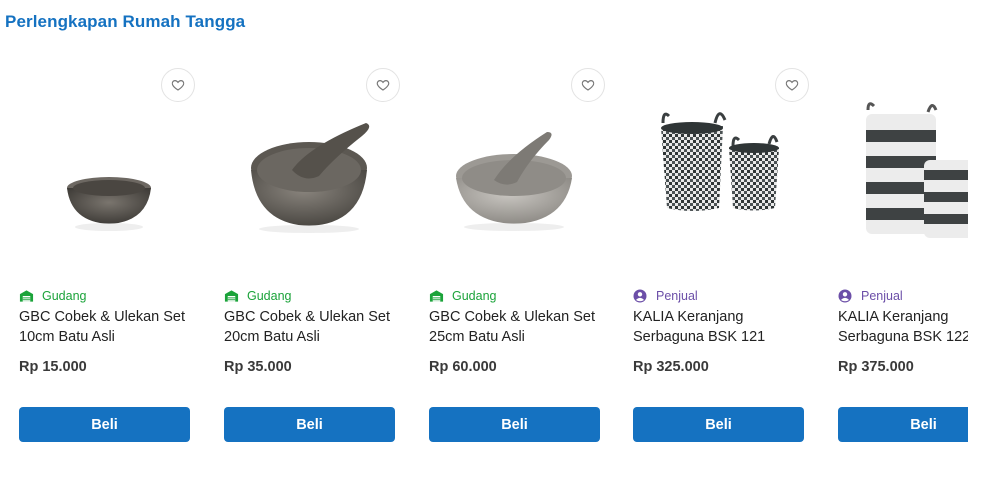 The height and width of the screenshot is (478, 987). I want to click on knitted-baskets-image, so click(720, 161).